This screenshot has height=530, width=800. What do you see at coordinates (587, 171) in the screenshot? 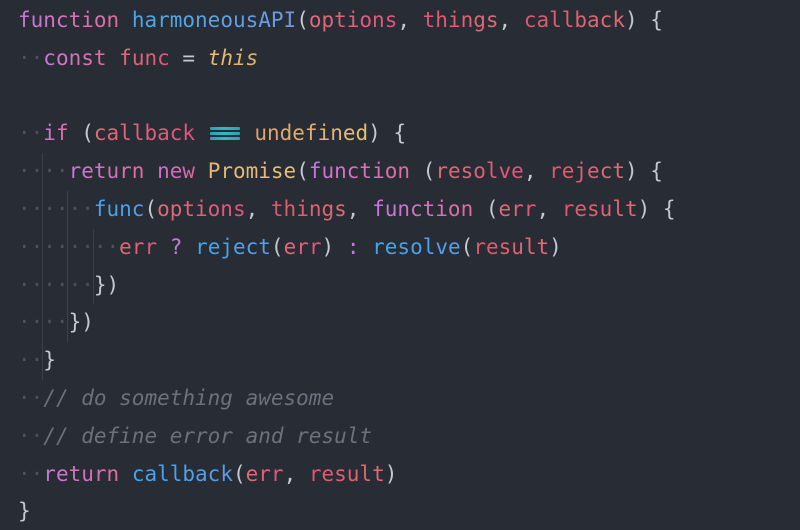
I see `code-token-param2: reject` at bounding box center [587, 171].